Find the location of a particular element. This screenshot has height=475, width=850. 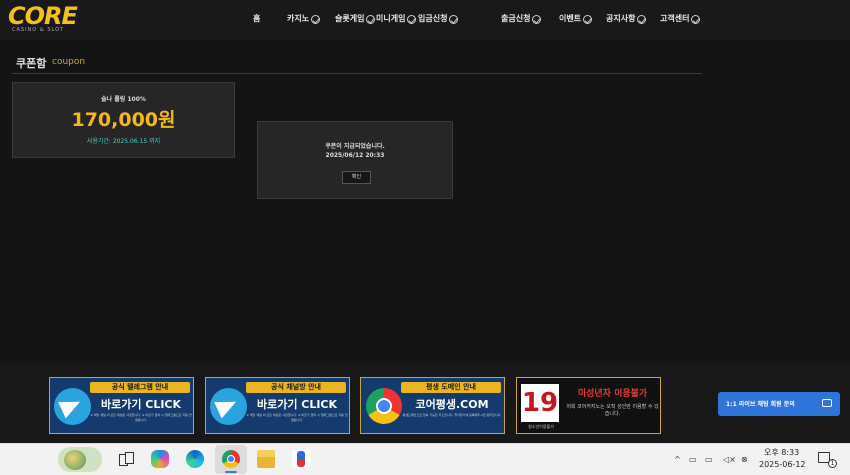

nav-notices: 공지사항 is located at coordinates (626, 19).